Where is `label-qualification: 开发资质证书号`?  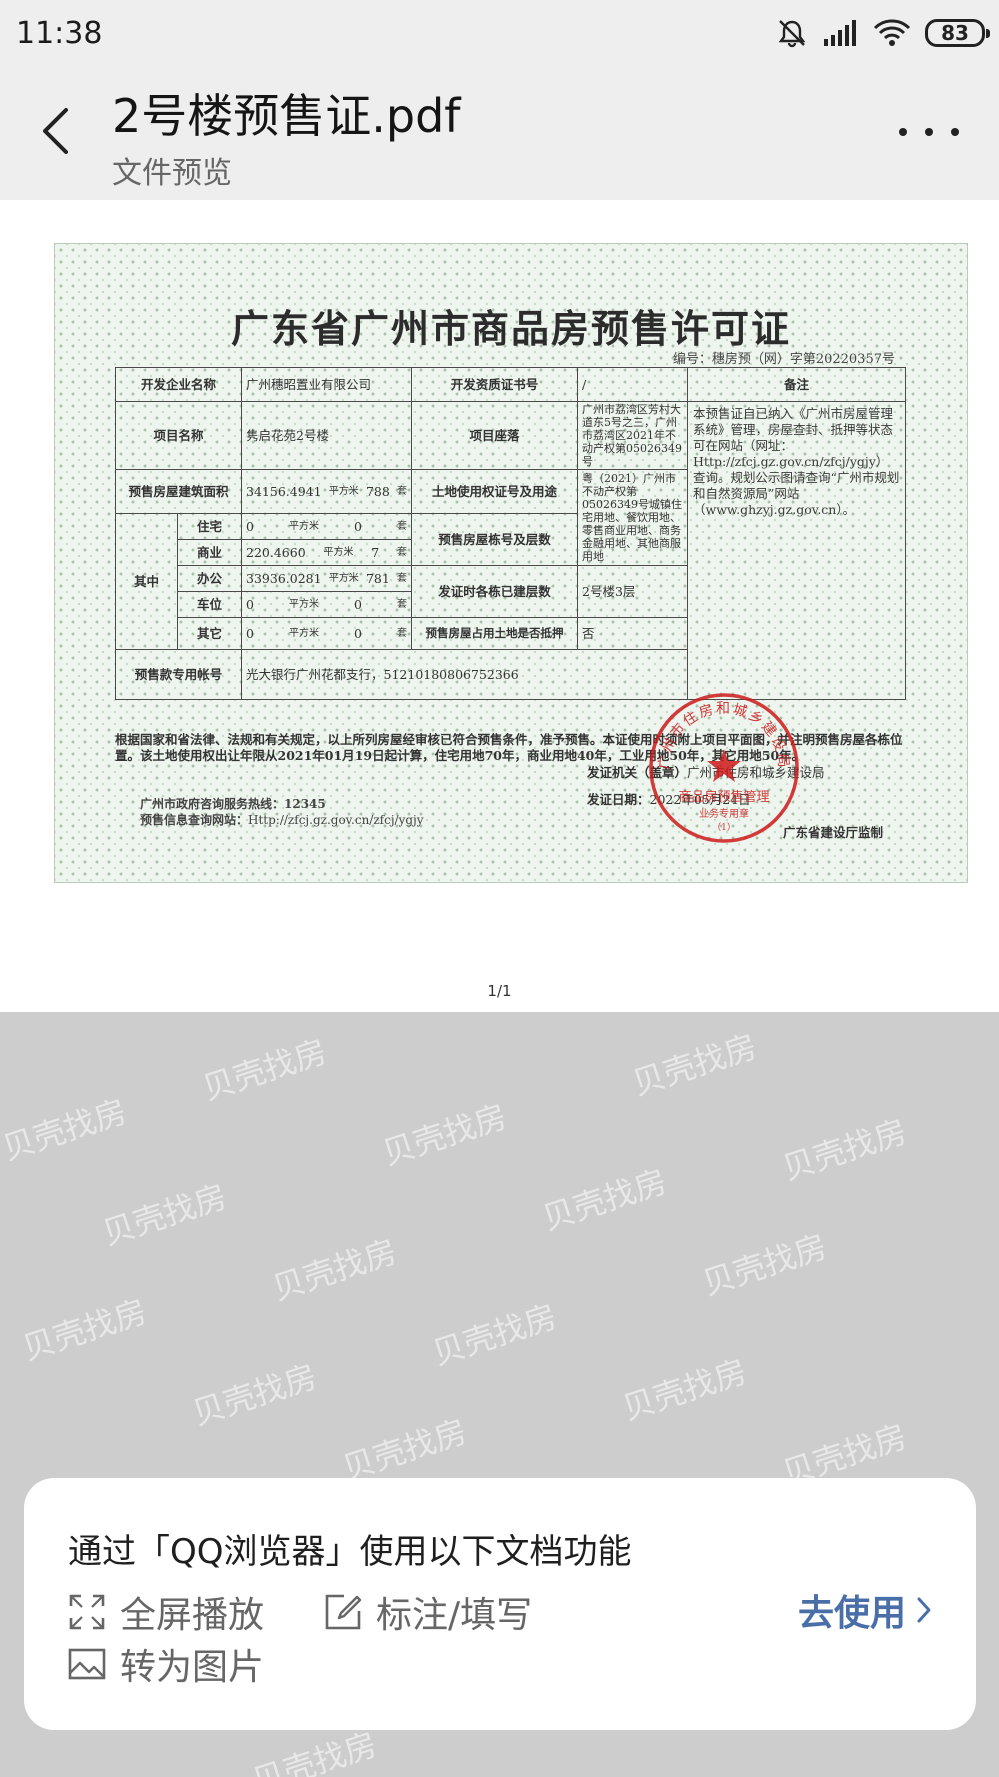
label-qualification: 开发资质证书号 is located at coordinates (495, 384).